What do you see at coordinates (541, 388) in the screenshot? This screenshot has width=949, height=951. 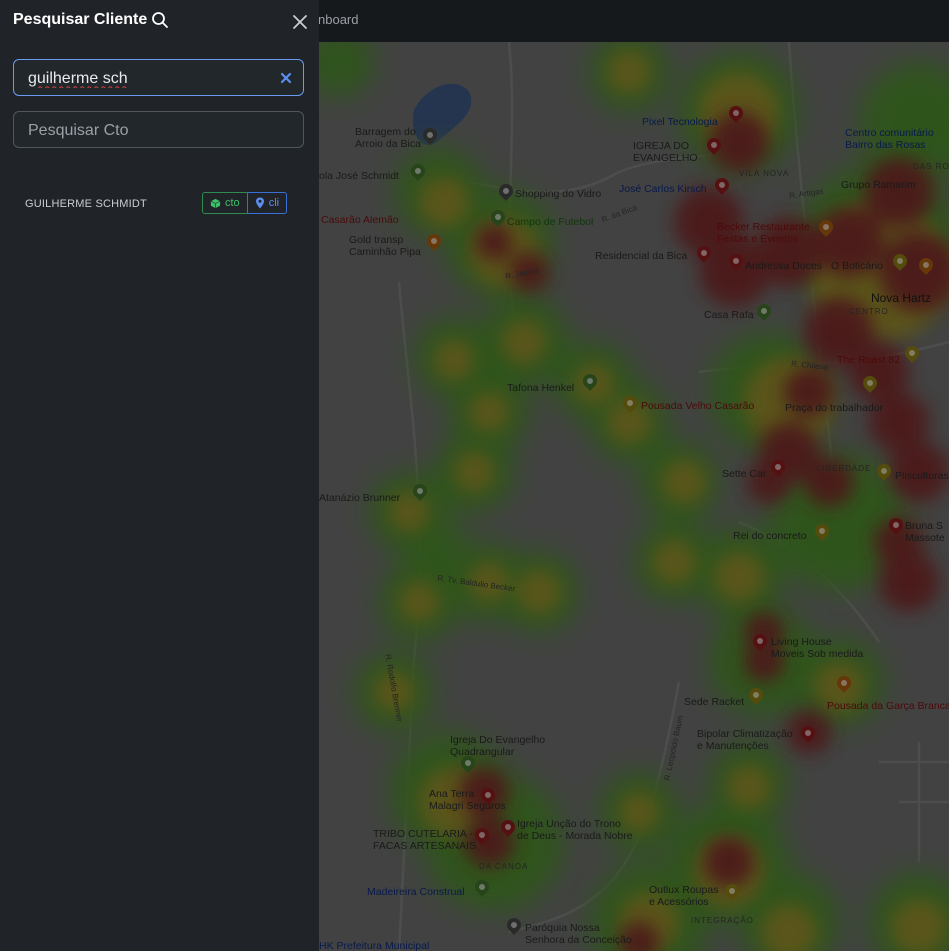 I see `map-label: Tafona Henkel` at bounding box center [541, 388].